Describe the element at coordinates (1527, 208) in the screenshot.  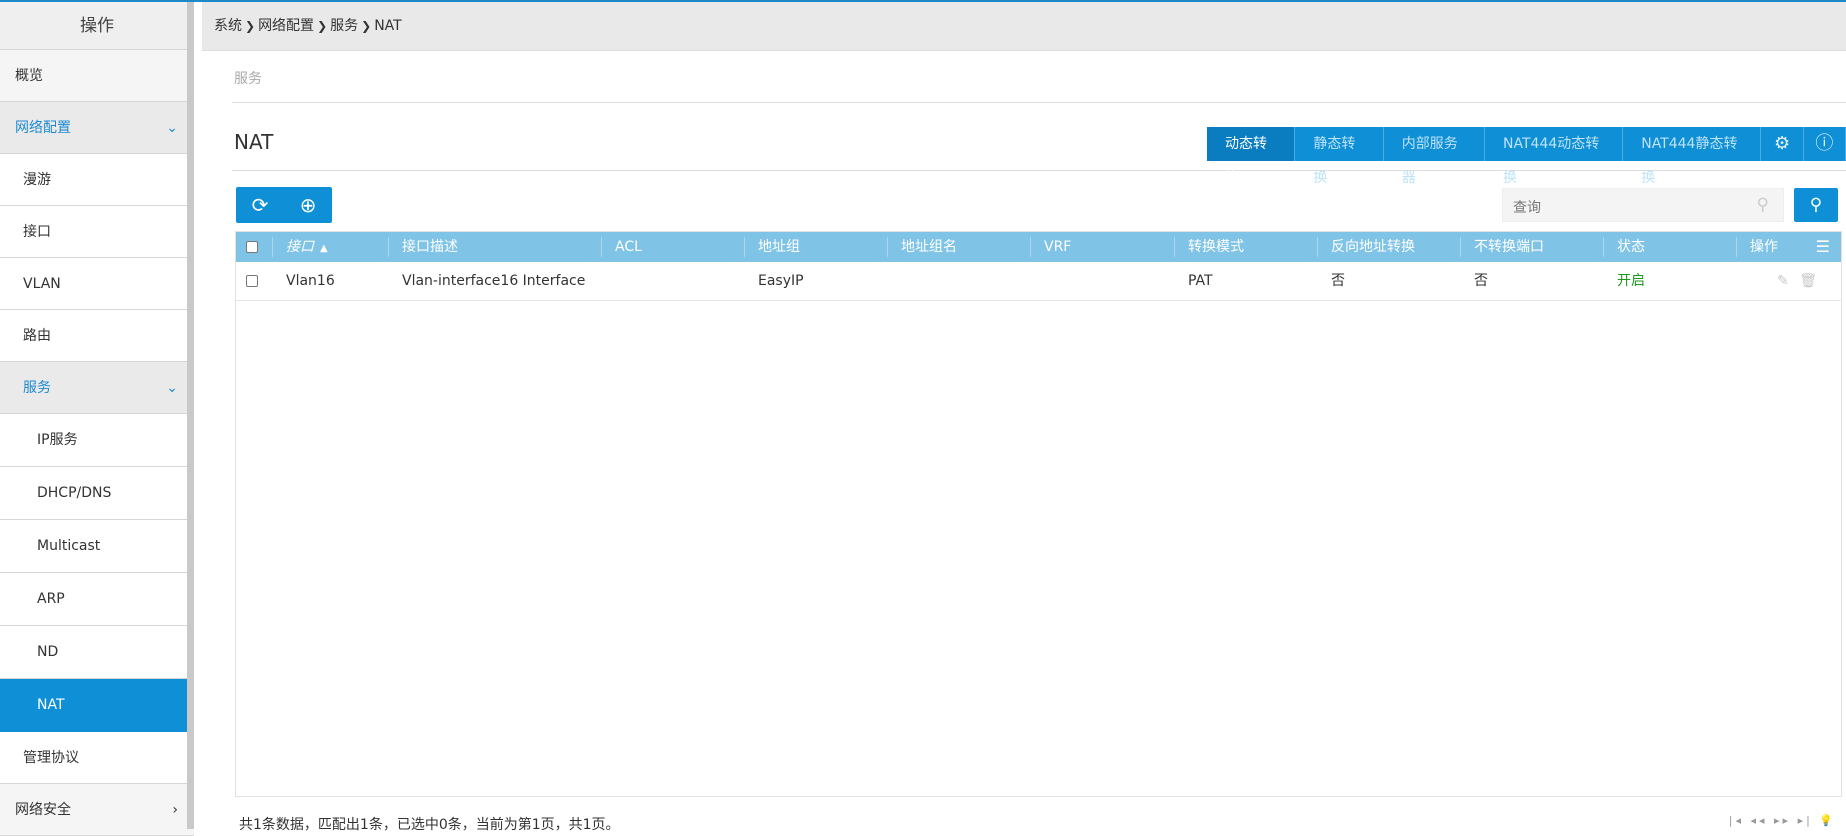
I see `search-placeholder: 查询` at that location.